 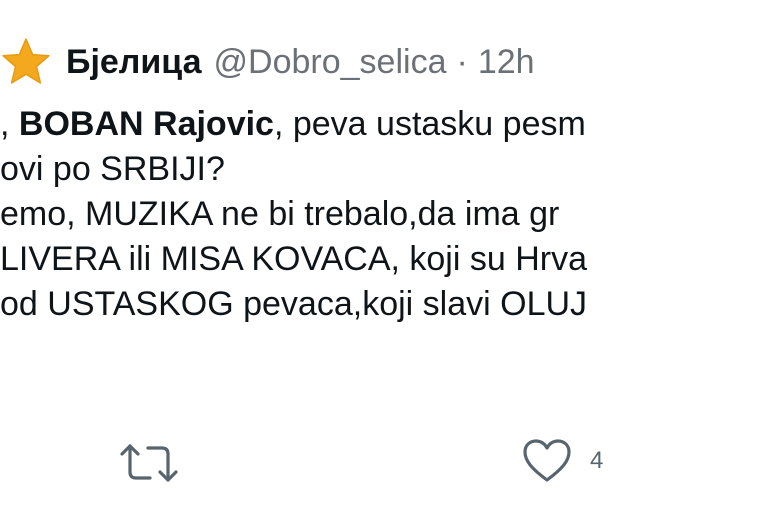 I want to click on tweet-line-3: emo, MUZIKA ne bi trebalo,da ima gr, so click(x=280, y=214).